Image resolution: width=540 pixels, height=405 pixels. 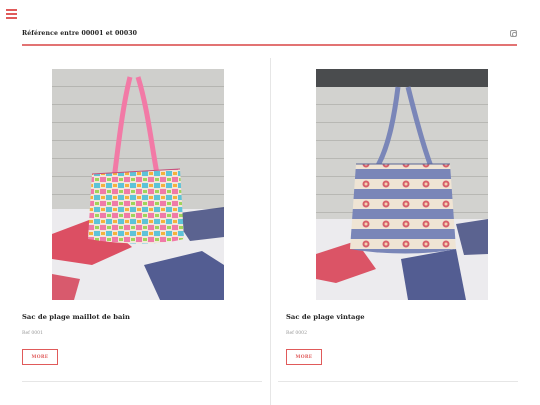 I want to click on instagram-icon, so click(x=513, y=33).